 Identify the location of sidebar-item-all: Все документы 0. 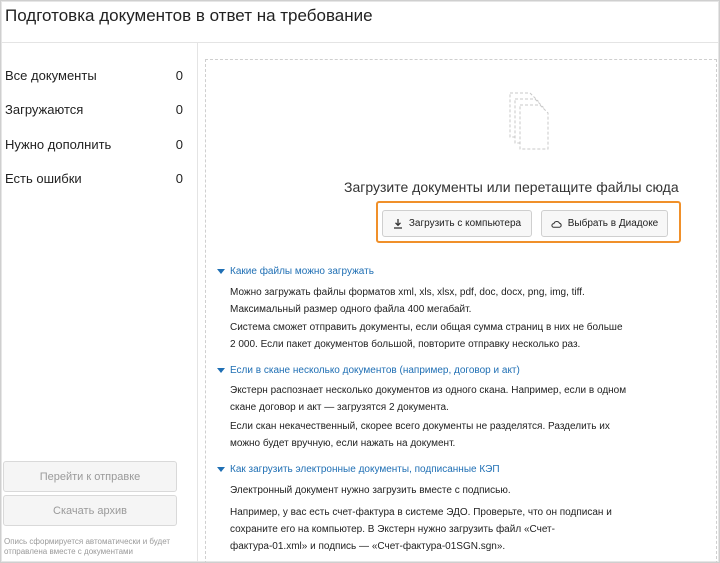
(94, 75).